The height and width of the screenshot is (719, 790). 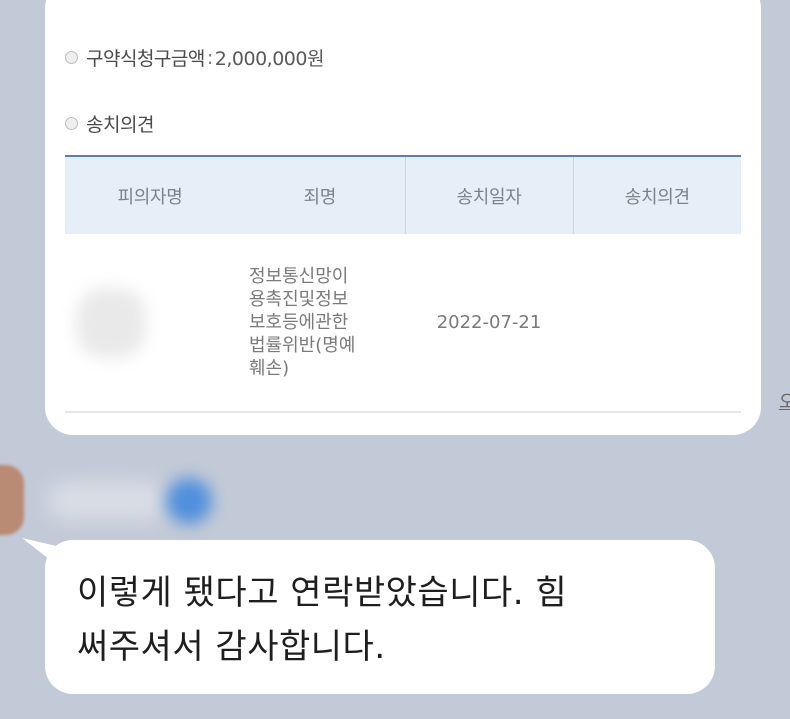 What do you see at coordinates (656, 195) in the screenshot?
I see `header-referral-opinion: 송치의견` at bounding box center [656, 195].